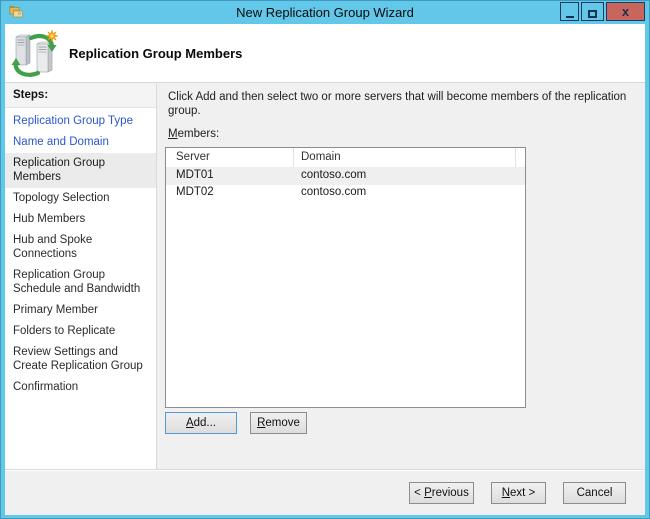 Image resolution: width=650 pixels, height=519 pixels. What do you see at coordinates (77, 282) in the screenshot?
I see `sidebar-step-schedule-and-bandwidth: Replication Group Schedule and Bandwidth` at bounding box center [77, 282].